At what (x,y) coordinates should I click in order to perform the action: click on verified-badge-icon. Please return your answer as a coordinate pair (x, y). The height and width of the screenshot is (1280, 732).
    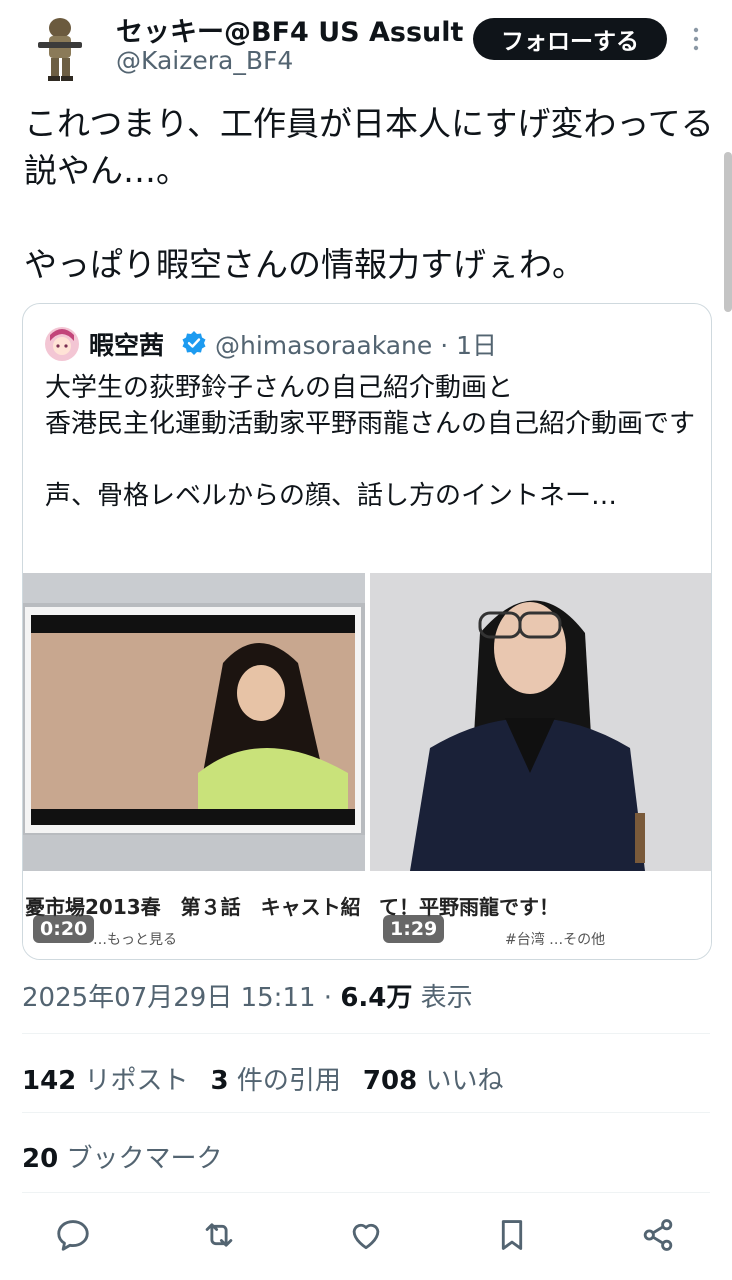
    Looking at the image, I should click on (194, 343).